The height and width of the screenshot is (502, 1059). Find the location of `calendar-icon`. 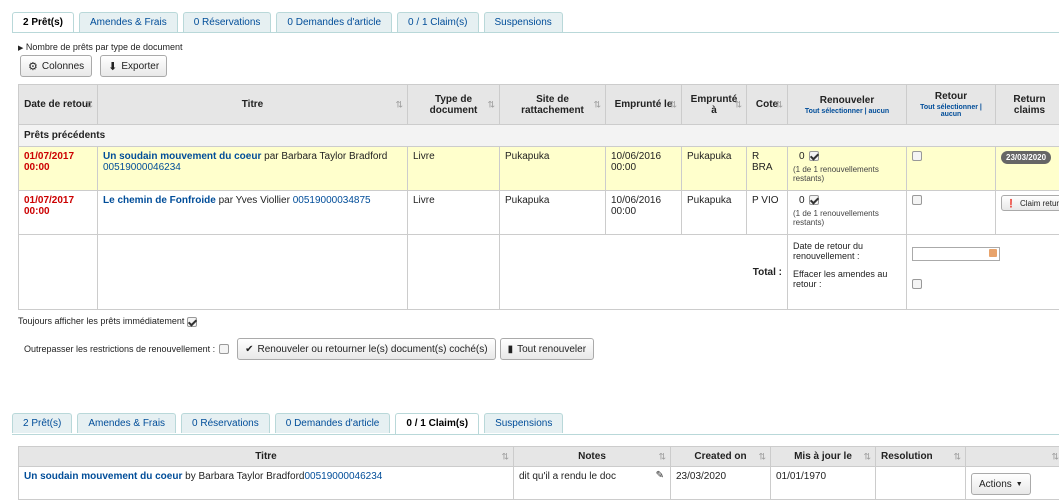

calendar-icon is located at coordinates (993, 253).